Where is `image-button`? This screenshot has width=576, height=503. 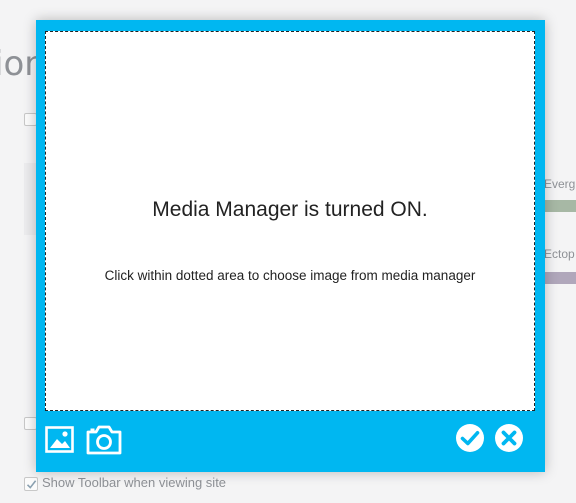
image-button is located at coordinates (60, 440).